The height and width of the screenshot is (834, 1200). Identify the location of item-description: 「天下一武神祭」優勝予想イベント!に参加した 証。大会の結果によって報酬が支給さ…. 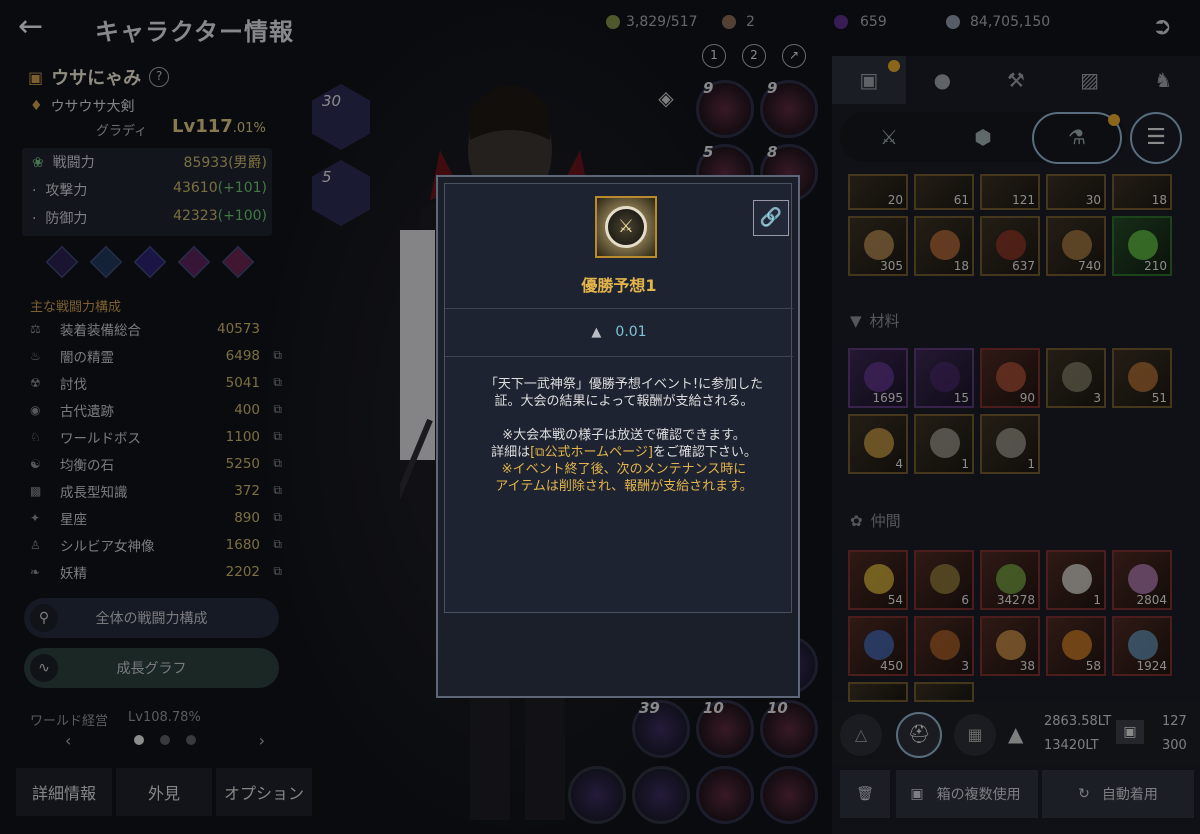
(624, 435).